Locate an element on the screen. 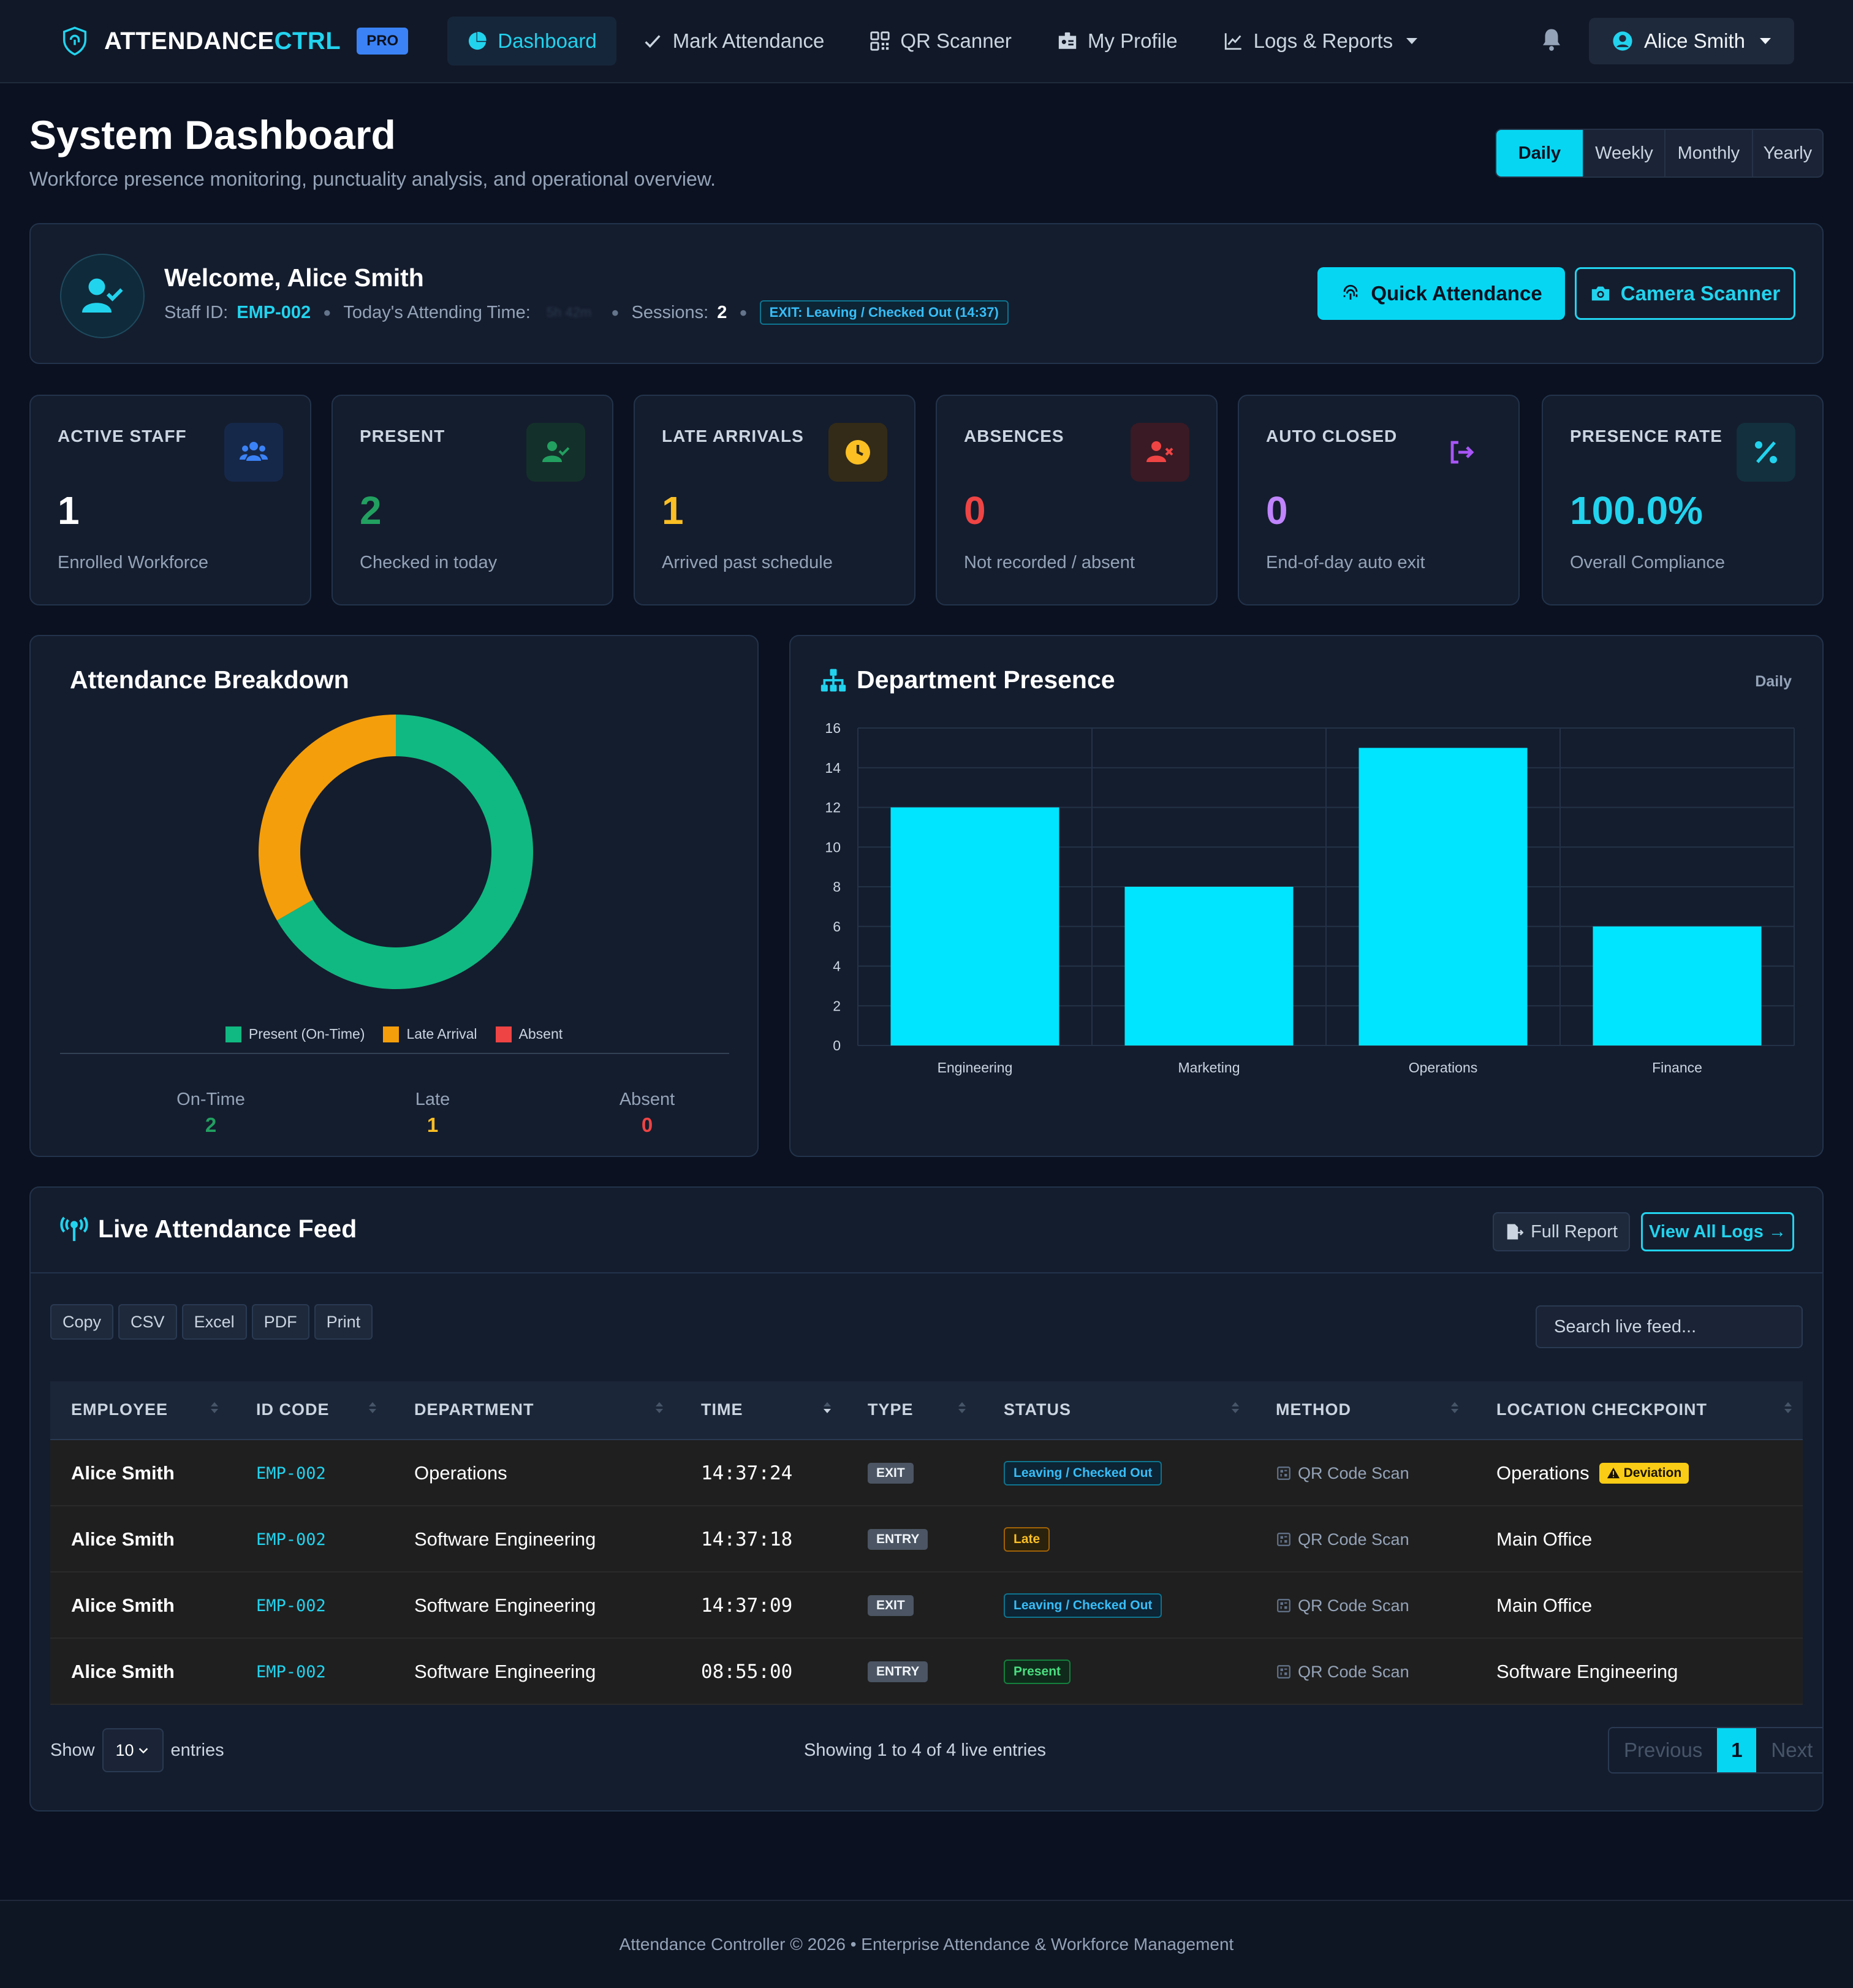 The image size is (1853, 1988). stat-value: 1 is located at coordinates (69, 510).